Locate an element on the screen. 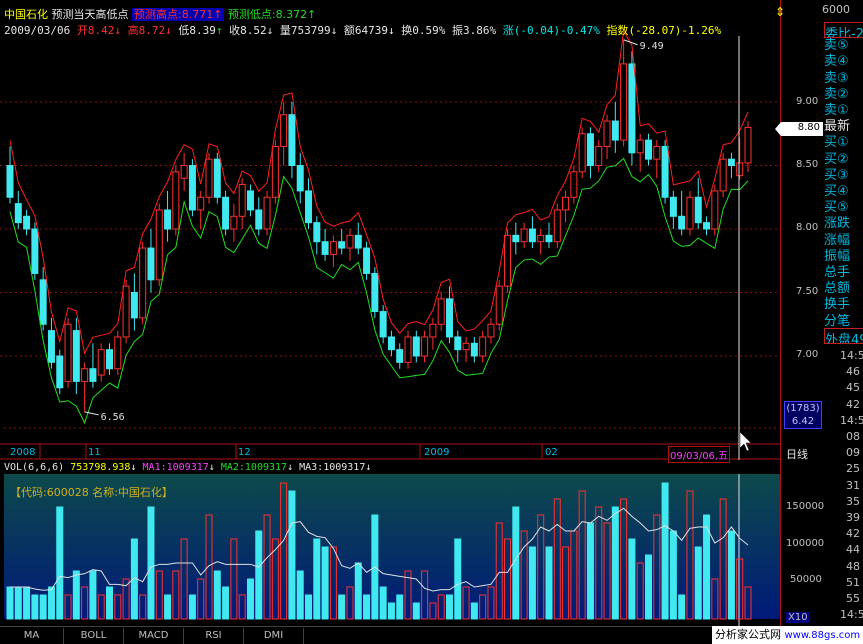  cursor-readout: (1783) 6.42 is located at coordinates (803, 415).